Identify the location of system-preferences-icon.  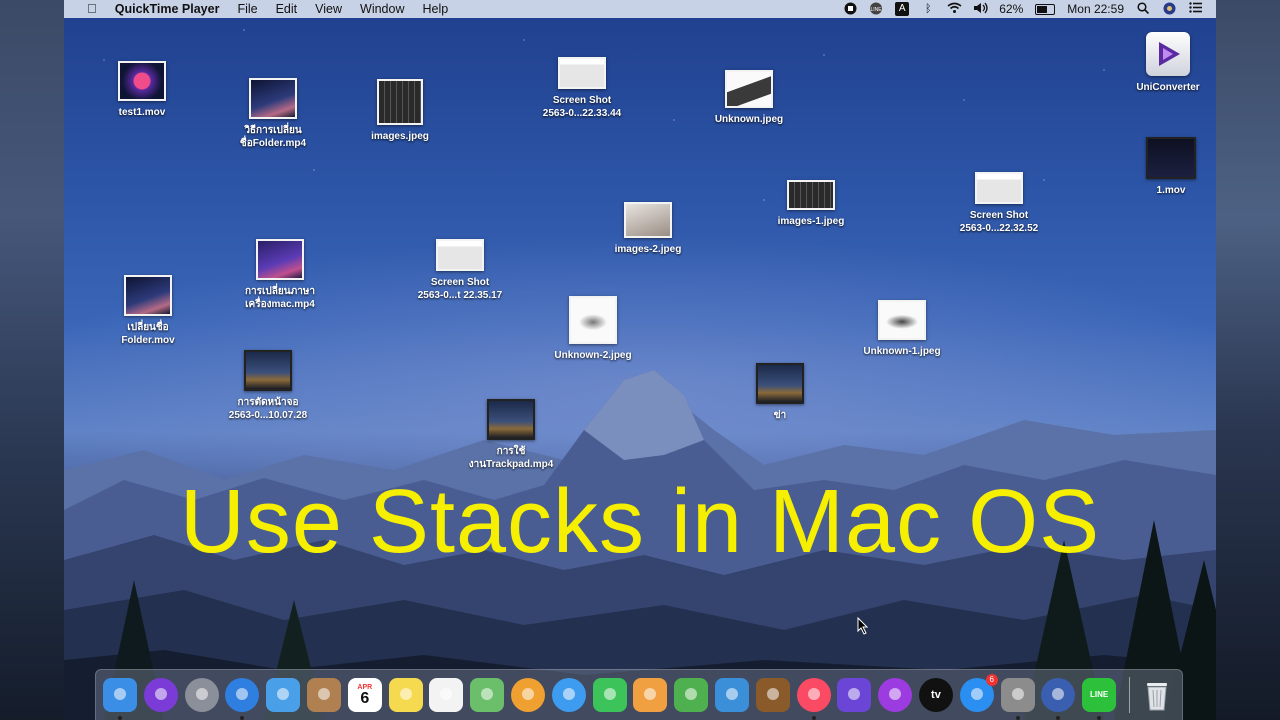
(1018, 695).